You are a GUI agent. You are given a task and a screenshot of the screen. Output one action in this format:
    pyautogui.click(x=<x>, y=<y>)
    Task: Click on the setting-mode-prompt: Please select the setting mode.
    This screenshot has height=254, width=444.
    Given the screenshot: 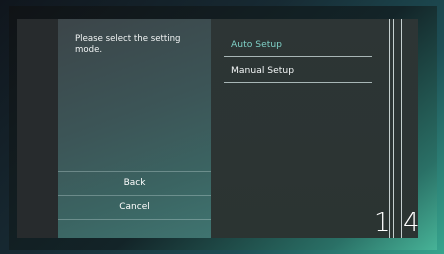 What is the action you would take?
    pyautogui.click(x=128, y=44)
    